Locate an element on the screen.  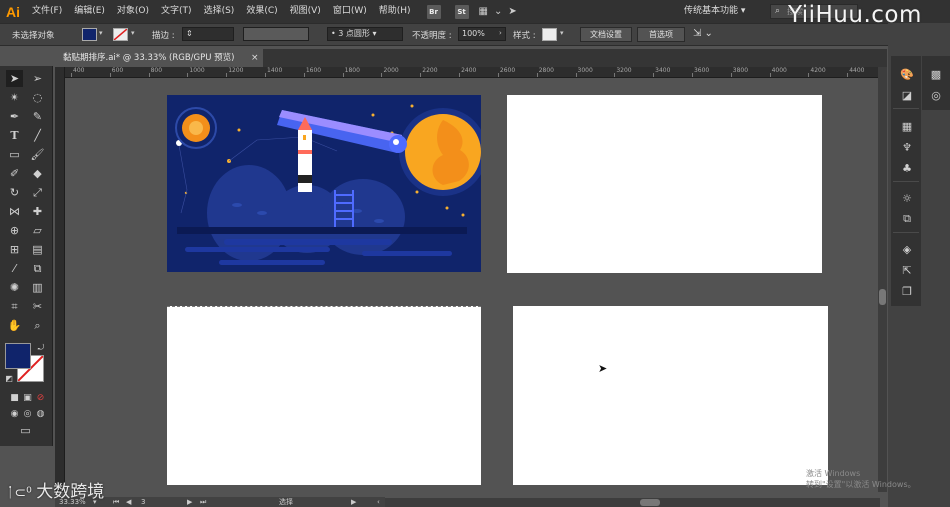
line-tool-icon: ╱ is located at coordinates (37, 135).